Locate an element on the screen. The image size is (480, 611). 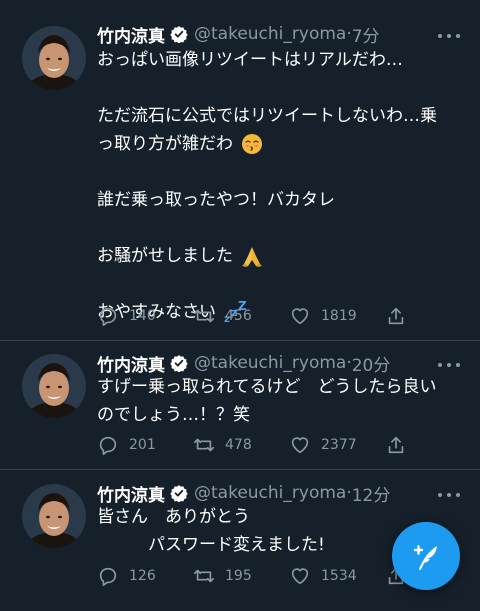
compose-tweet-icon is located at coordinates (425, 557).